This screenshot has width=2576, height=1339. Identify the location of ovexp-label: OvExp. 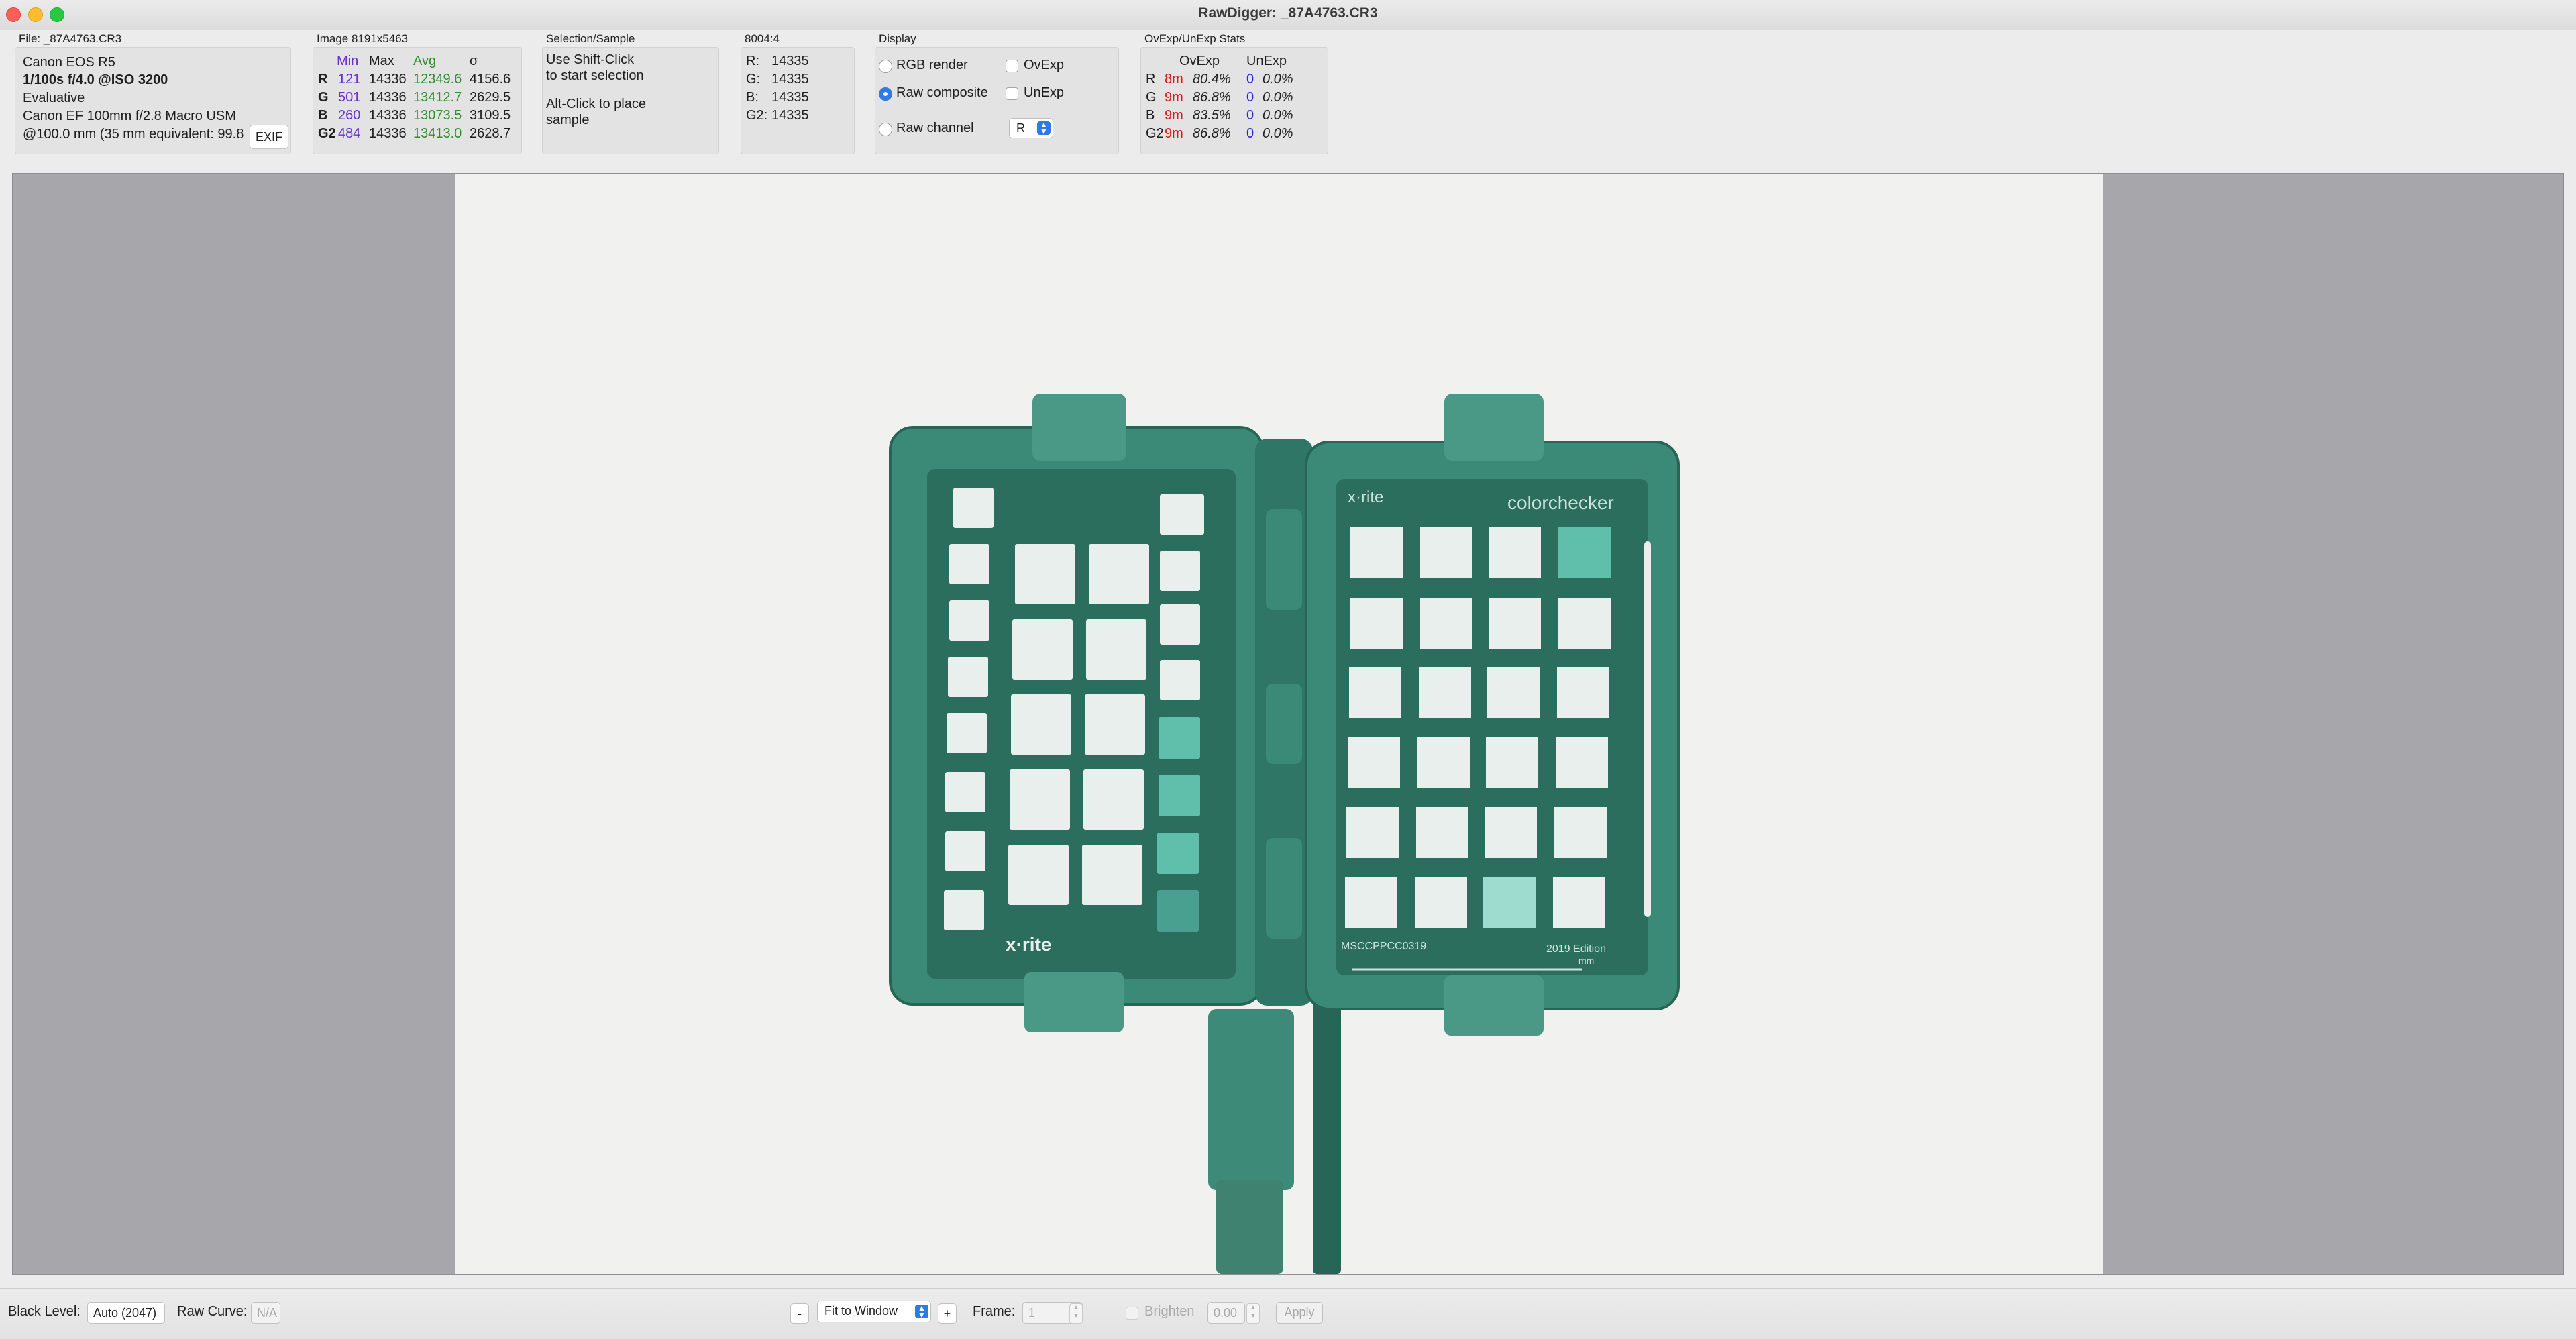
(1044, 65).